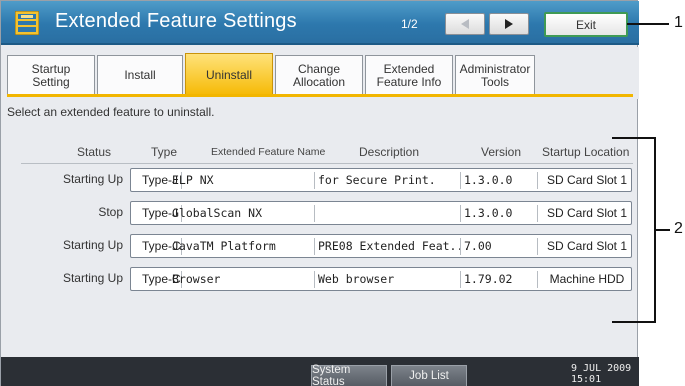  Describe the element at coordinates (389, 152) in the screenshot. I see `header-description: Description` at that location.